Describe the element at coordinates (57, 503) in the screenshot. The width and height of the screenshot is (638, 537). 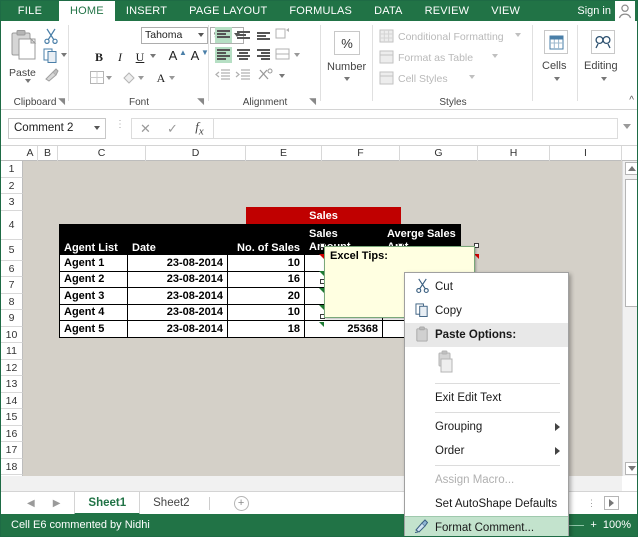
I see `next-sheet-icon: ▶` at that location.